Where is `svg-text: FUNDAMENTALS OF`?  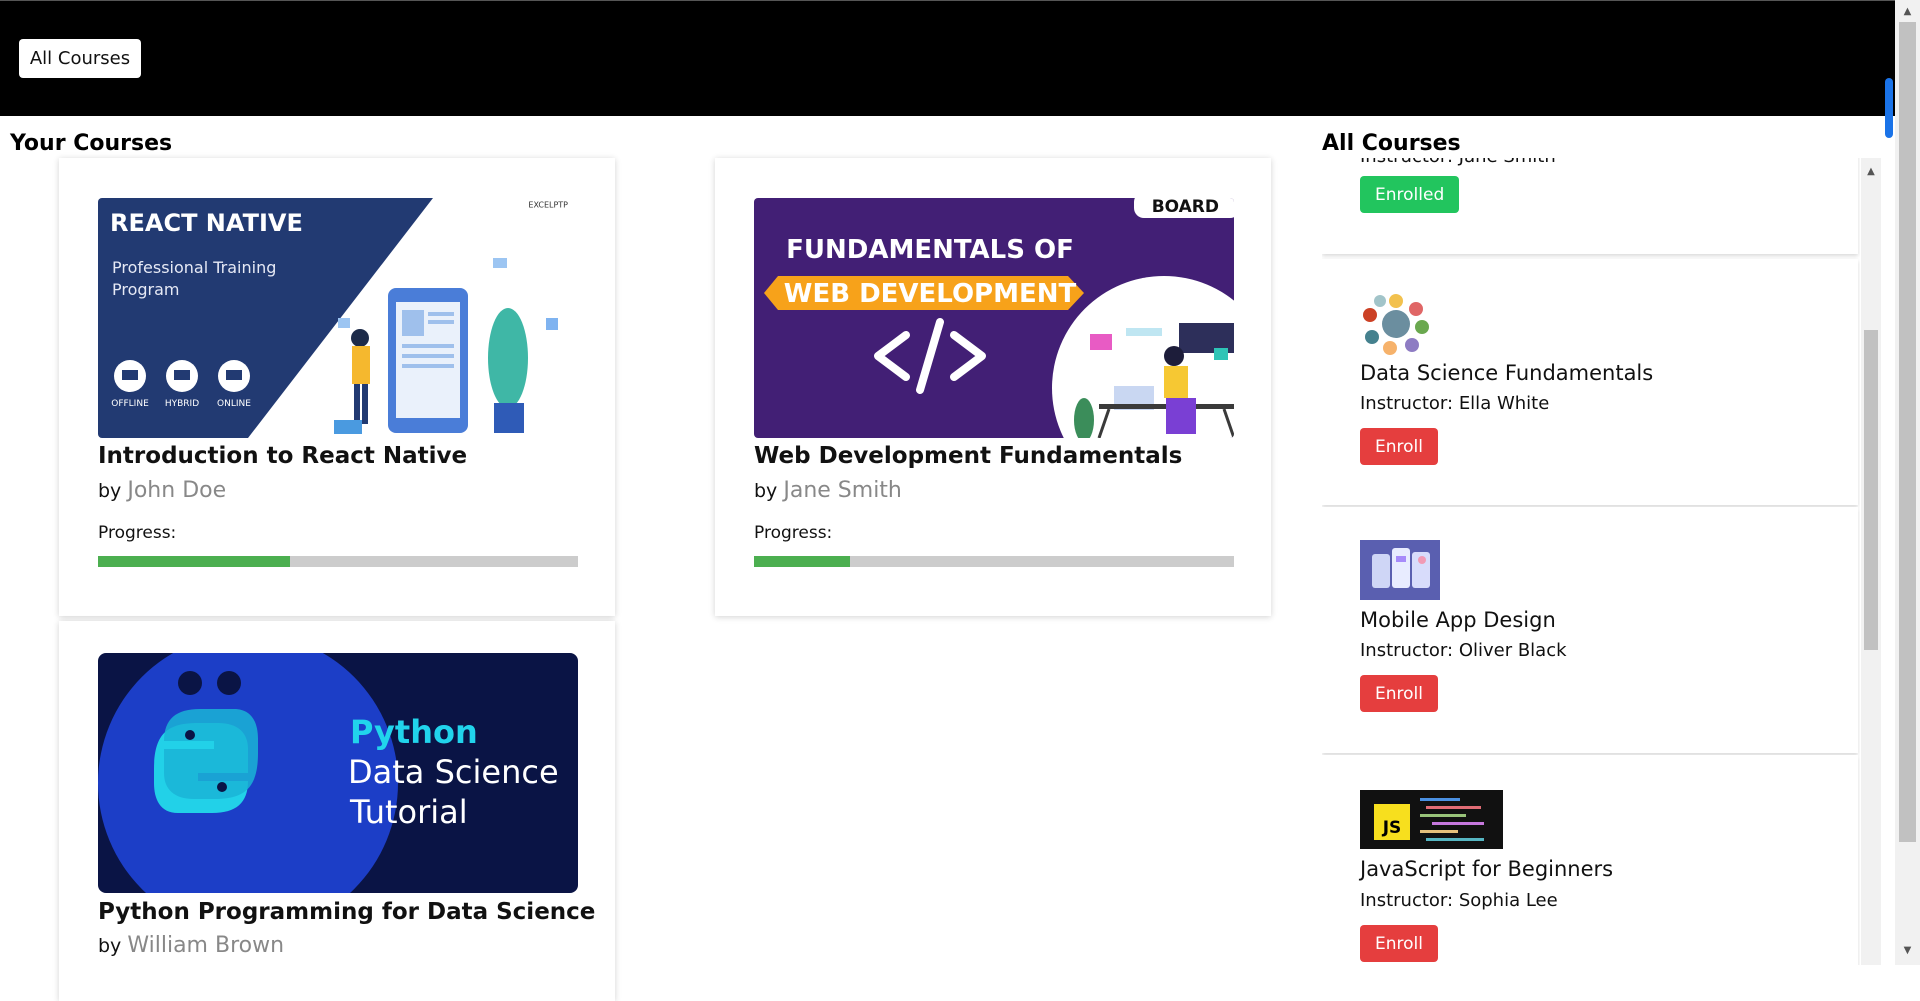 svg-text: FUNDAMENTALS OF is located at coordinates (930, 250).